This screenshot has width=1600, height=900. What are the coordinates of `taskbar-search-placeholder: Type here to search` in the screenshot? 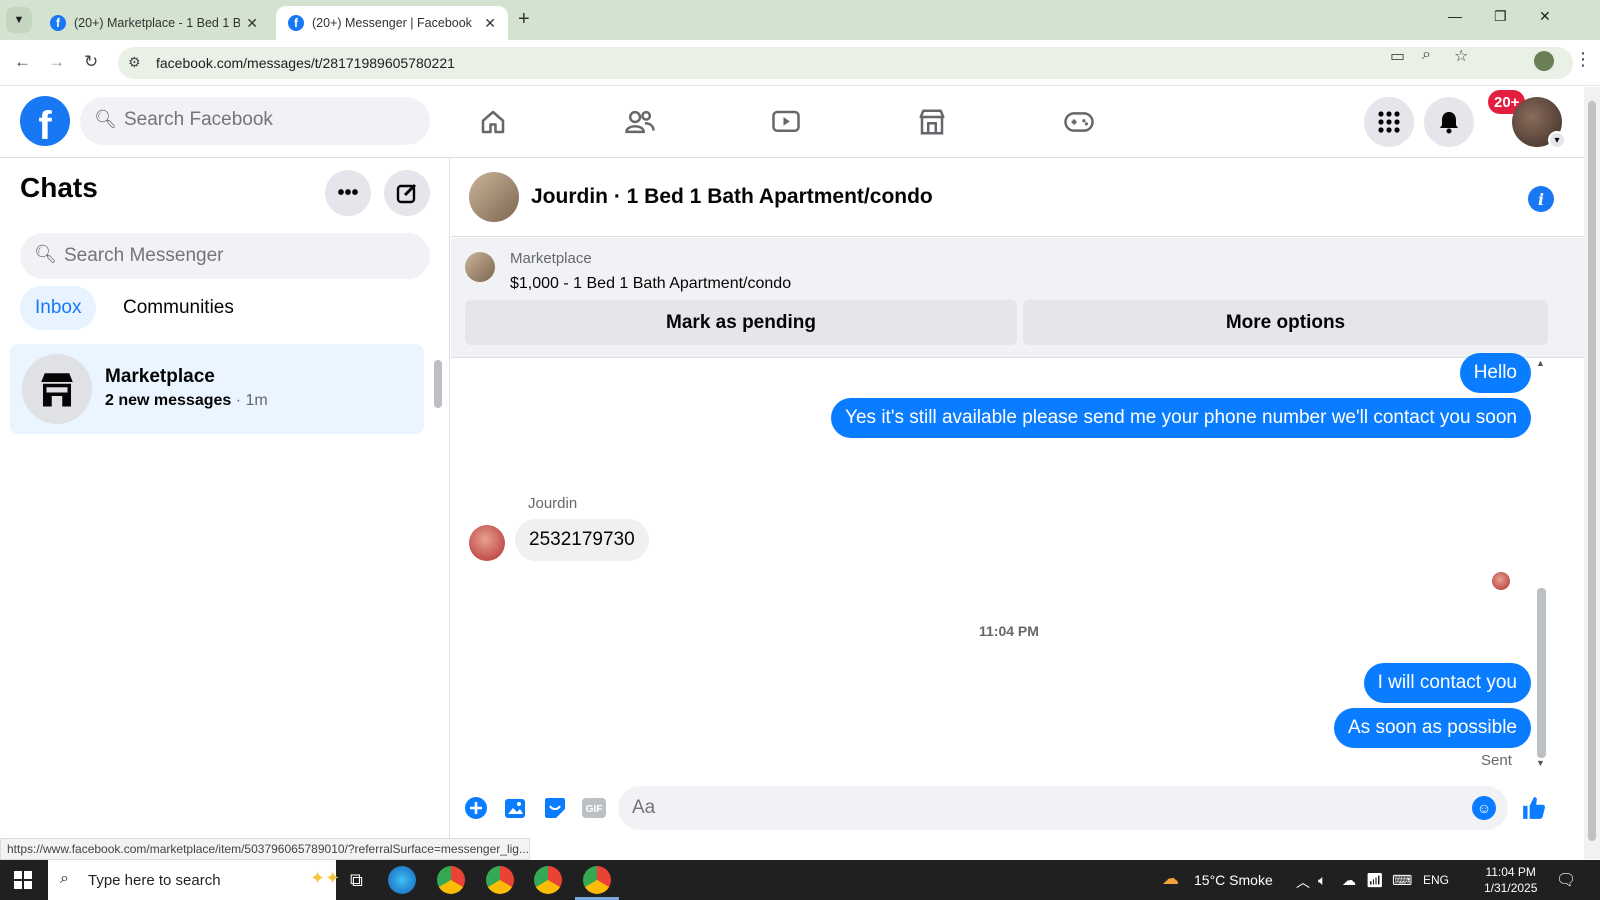 It's located at (154, 880).